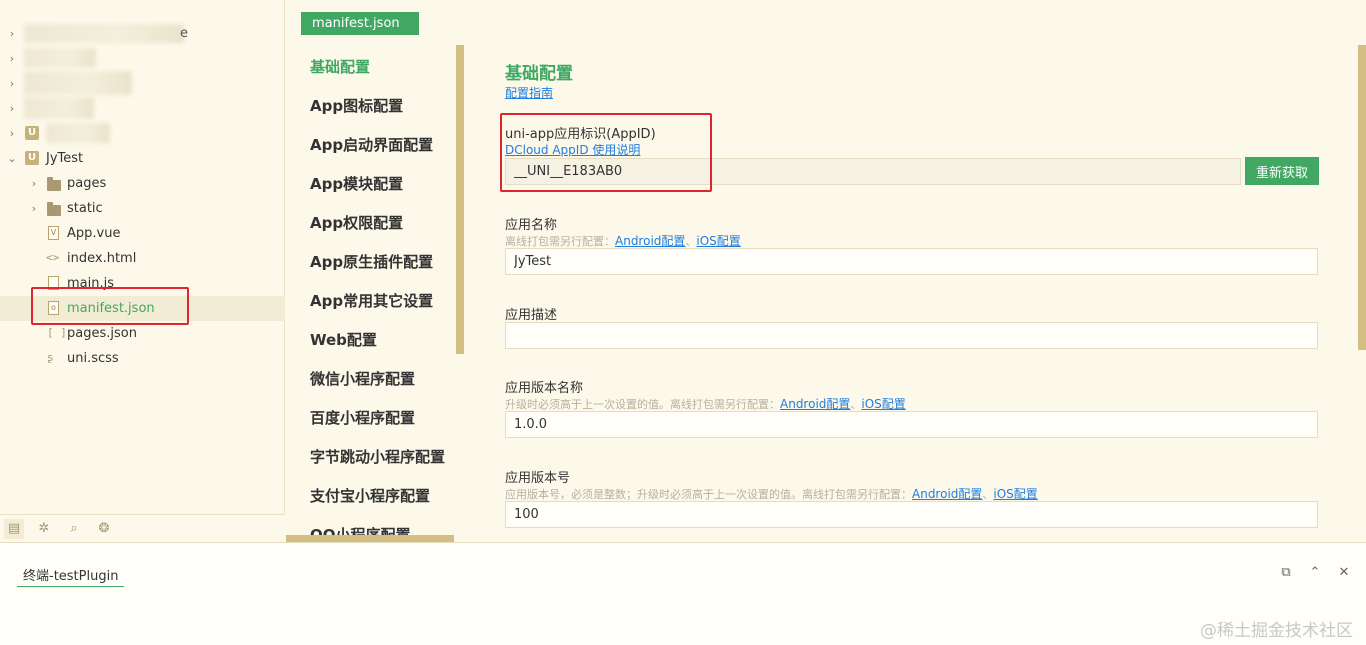  What do you see at coordinates (377, 456) in the screenshot?
I see `nav-item-toutiao: 字节跳动小程序配置` at bounding box center [377, 456].